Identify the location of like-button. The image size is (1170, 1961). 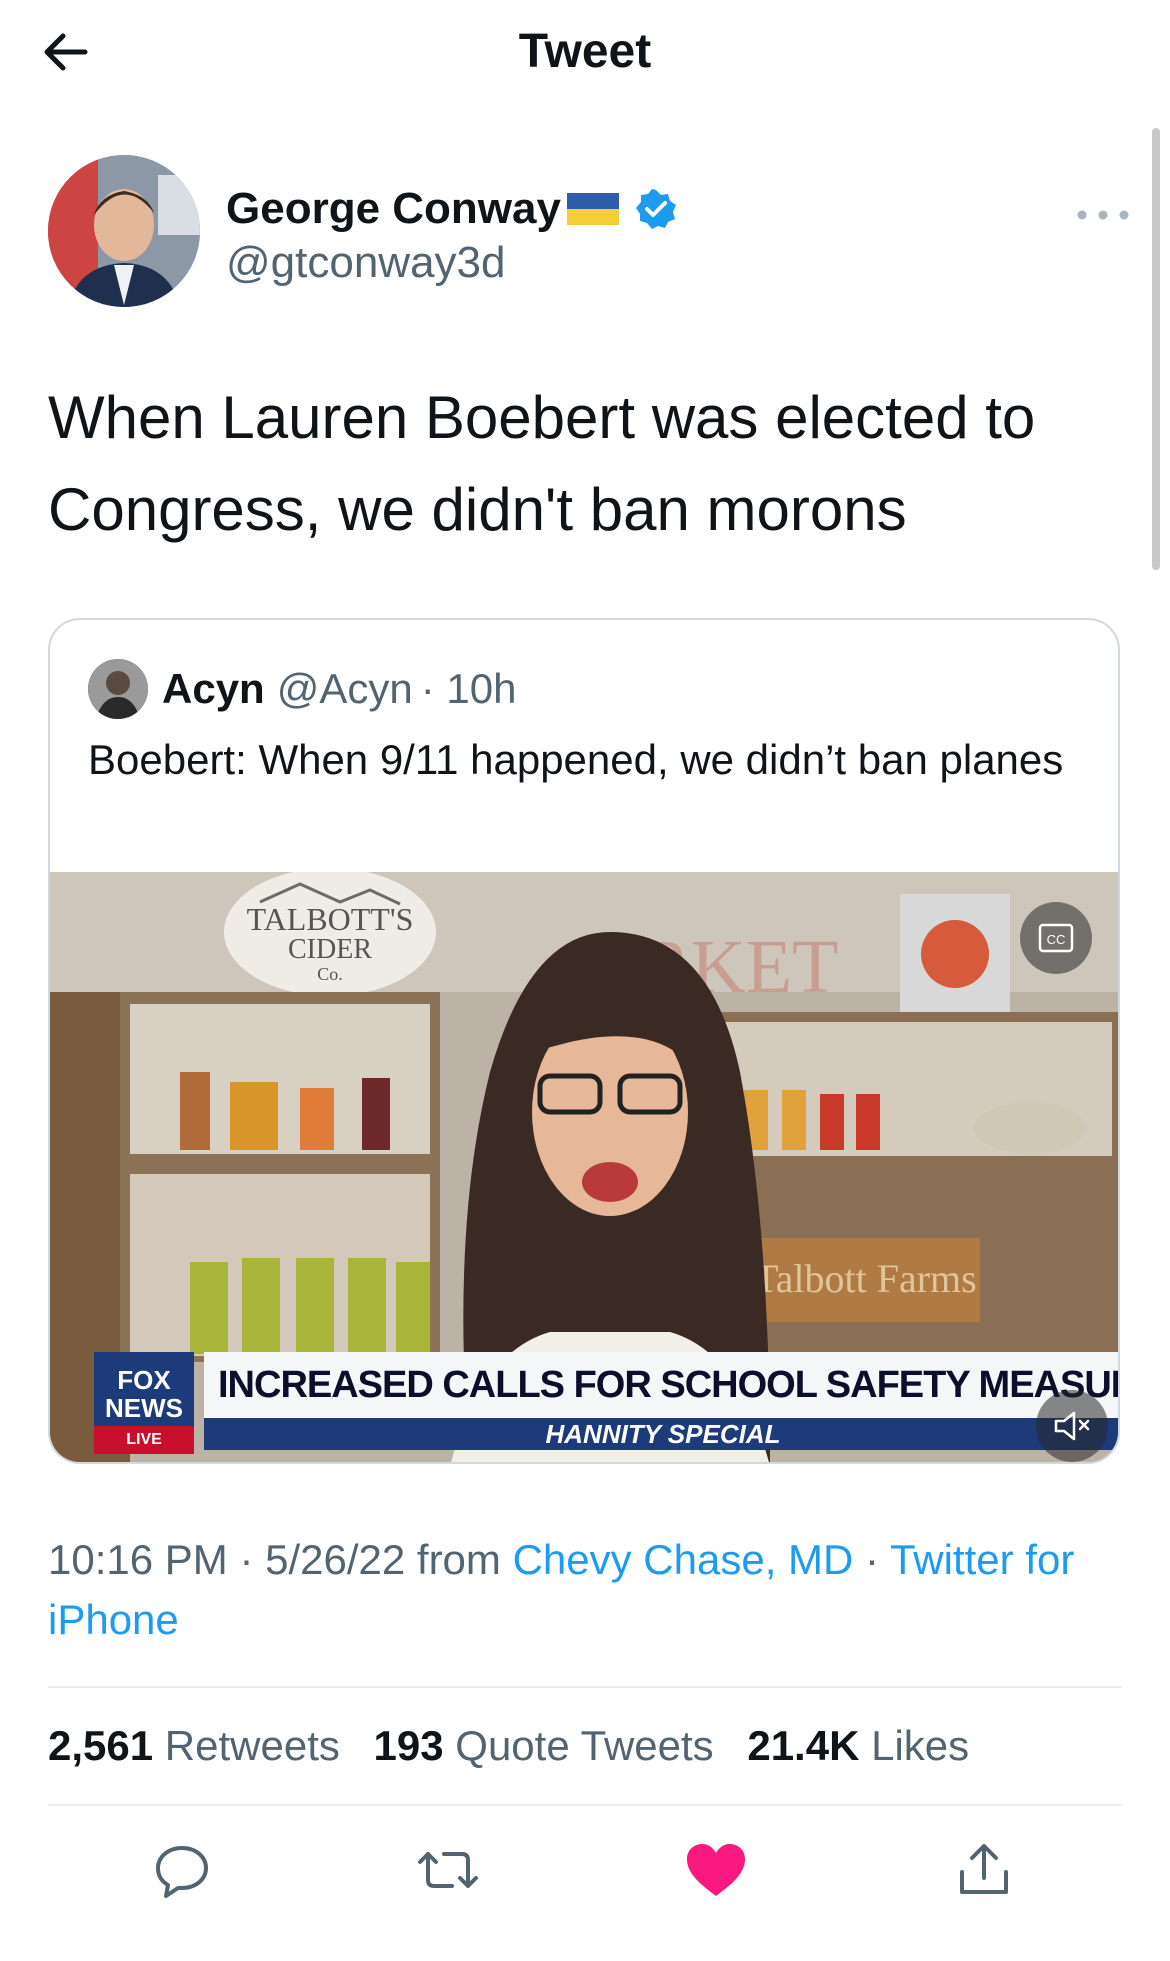
(716, 1870).